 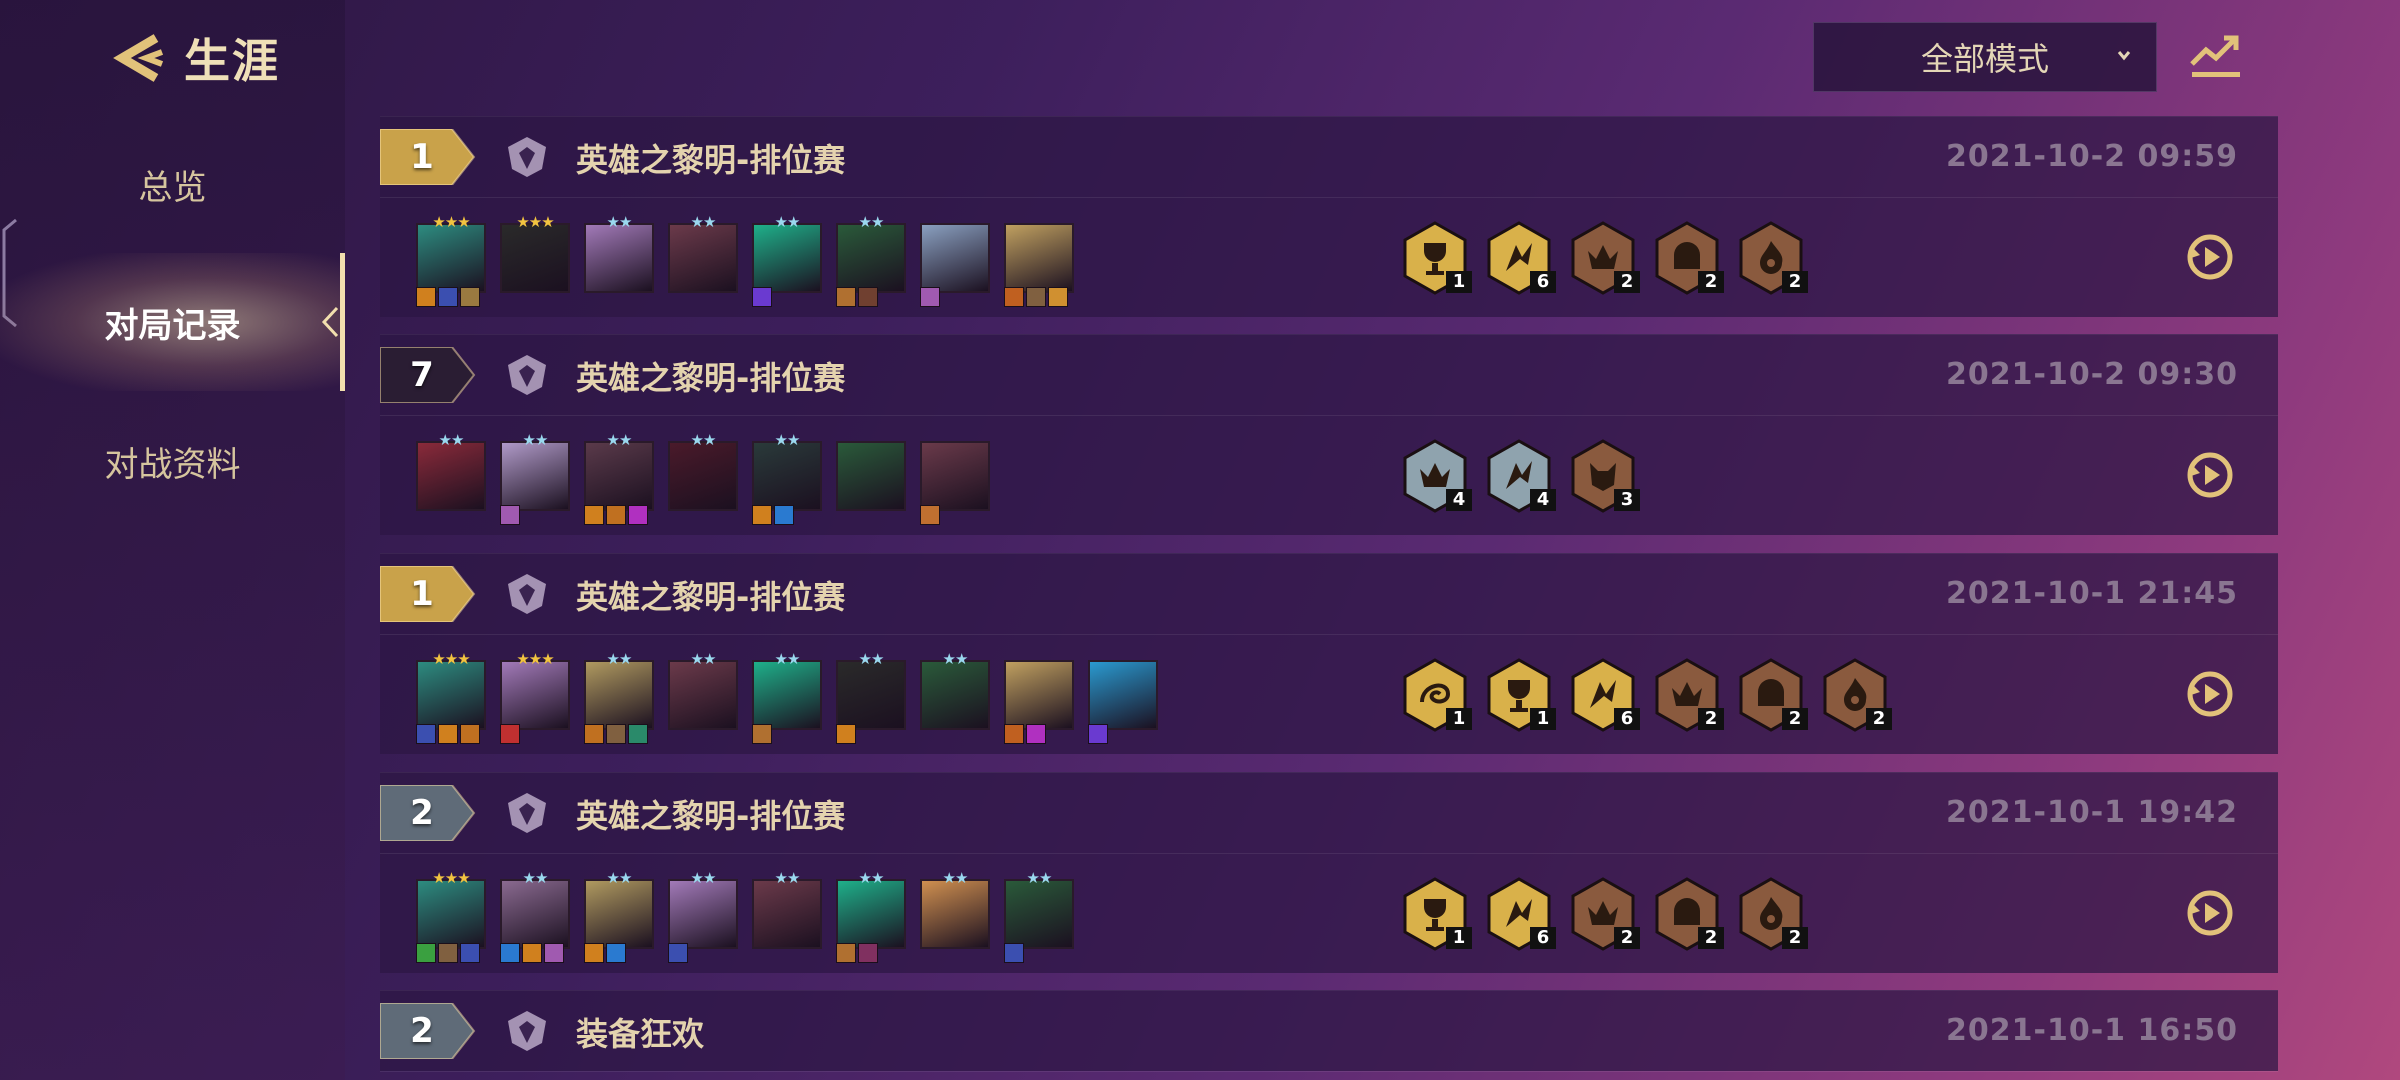 What do you see at coordinates (2092, 374) in the screenshot?
I see `match-time: 2021-10-2 09:30` at bounding box center [2092, 374].